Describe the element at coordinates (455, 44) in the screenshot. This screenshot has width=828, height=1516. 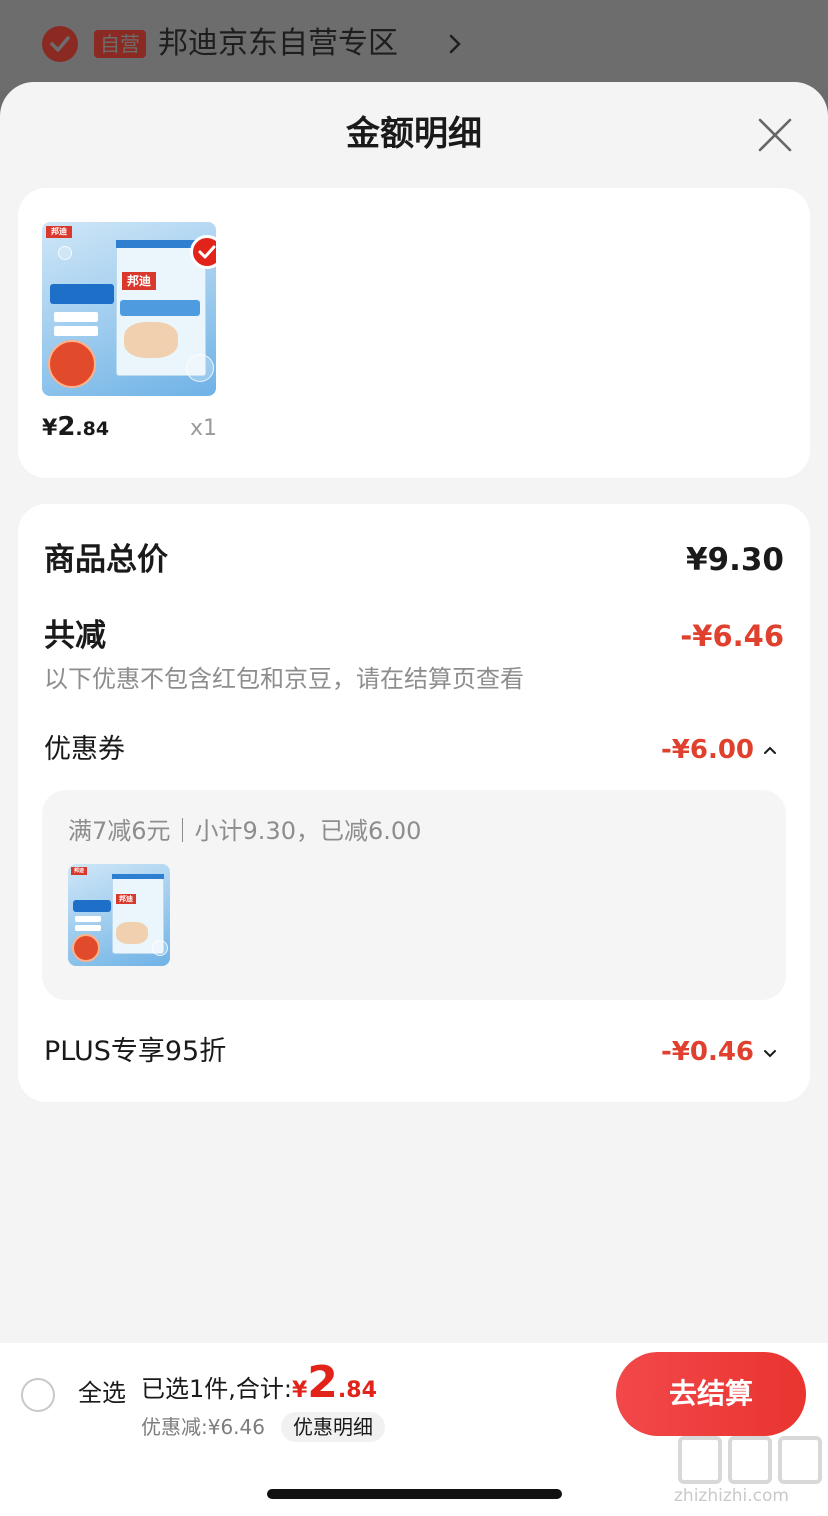
I see `chevron-right-icon` at that location.